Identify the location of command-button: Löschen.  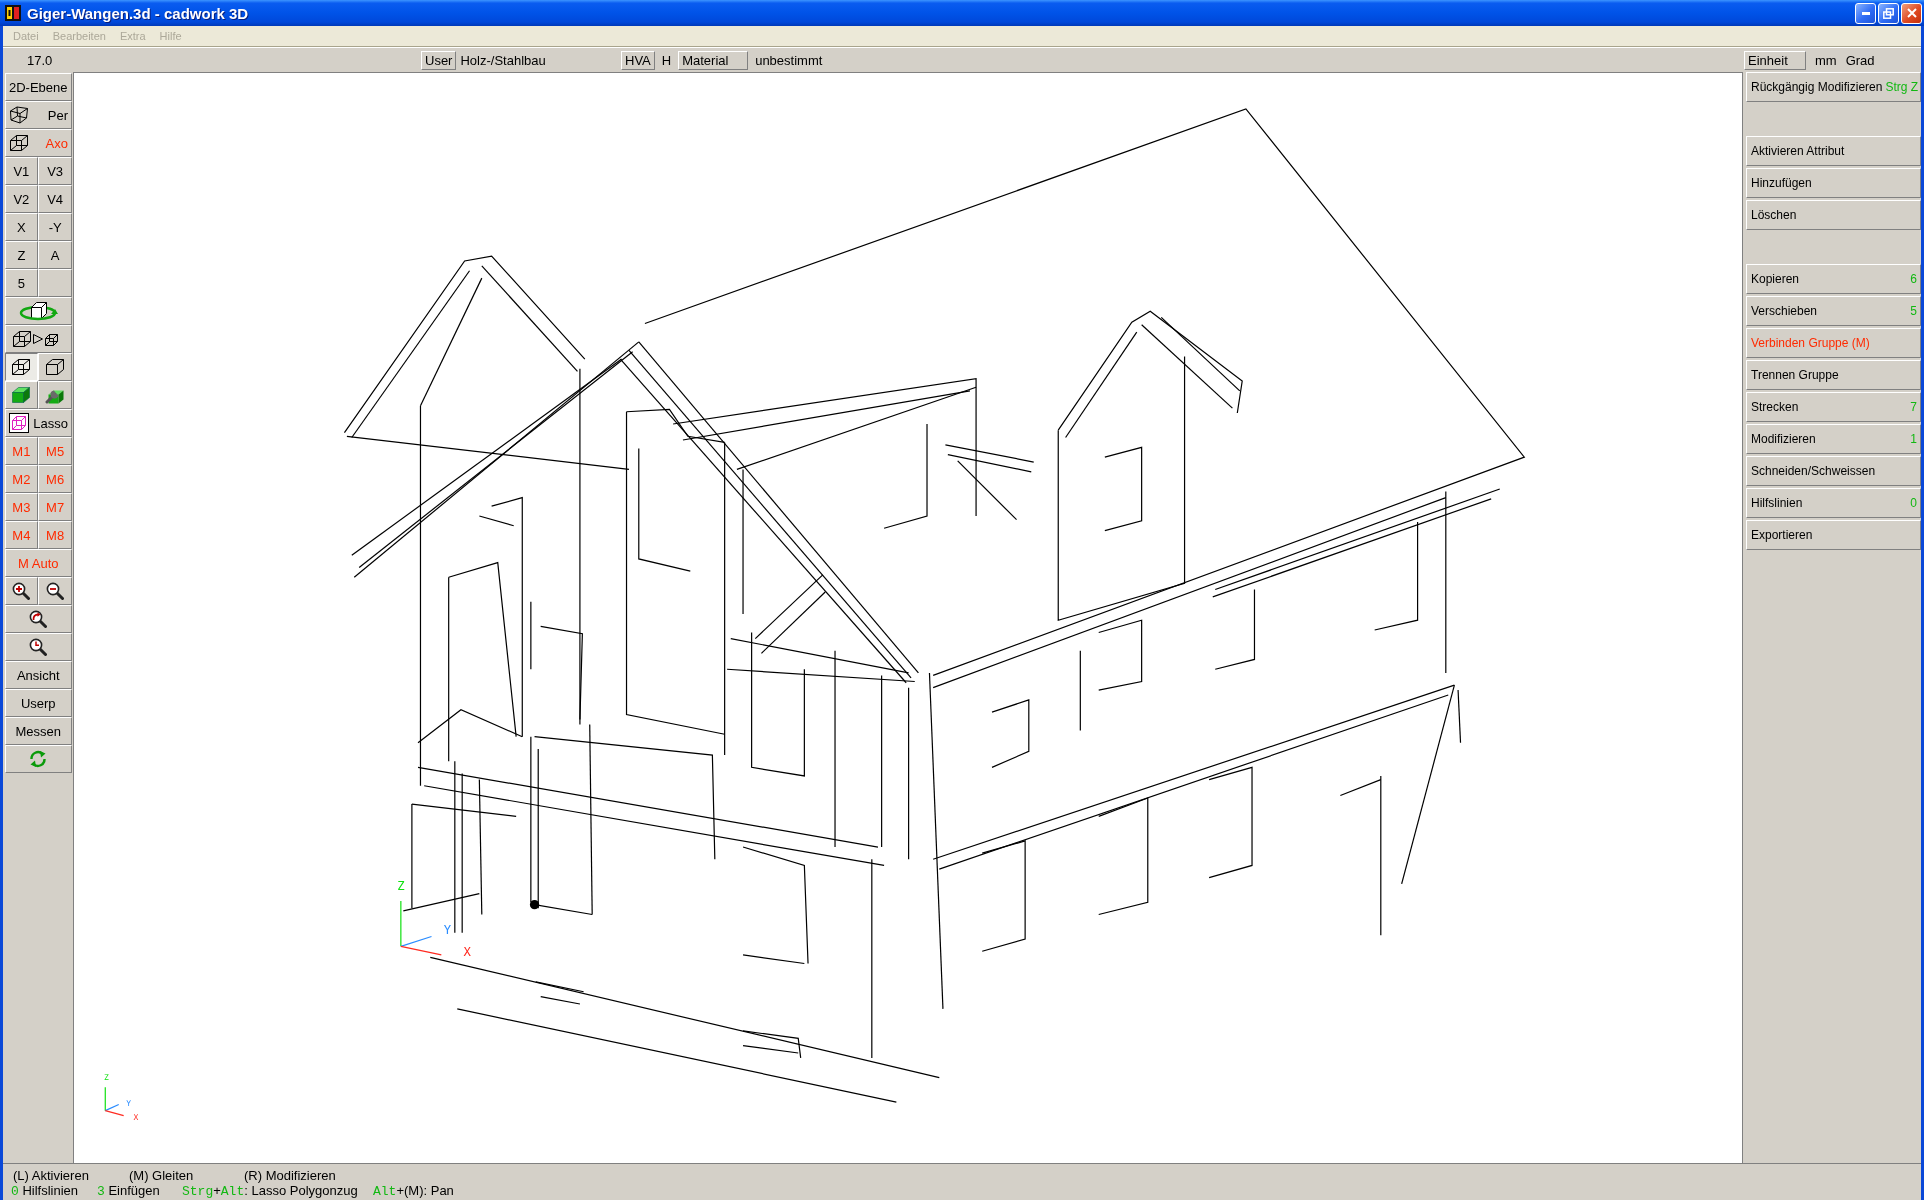
(1833, 215).